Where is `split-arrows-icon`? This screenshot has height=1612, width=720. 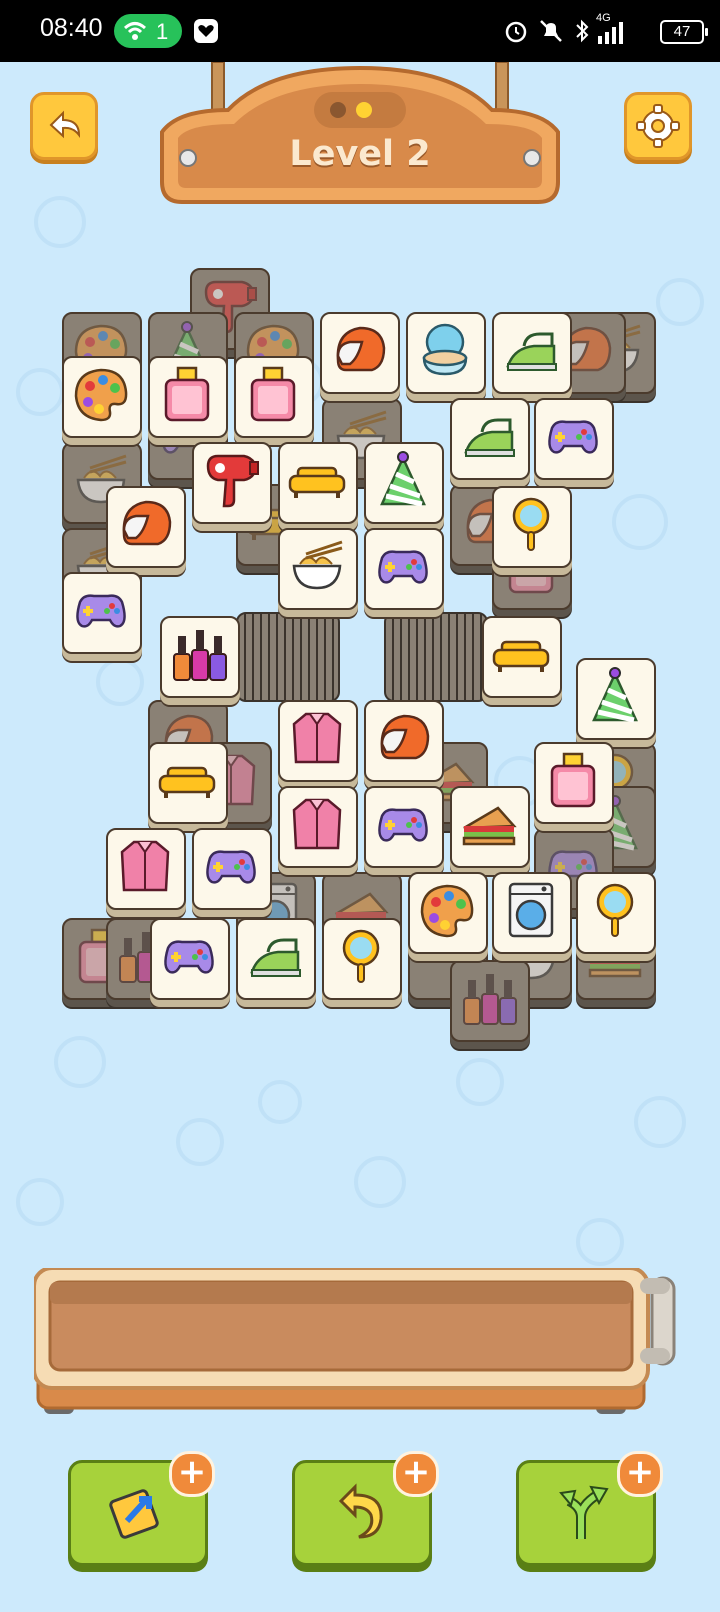 split-arrows-icon is located at coordinates (584, 1512).